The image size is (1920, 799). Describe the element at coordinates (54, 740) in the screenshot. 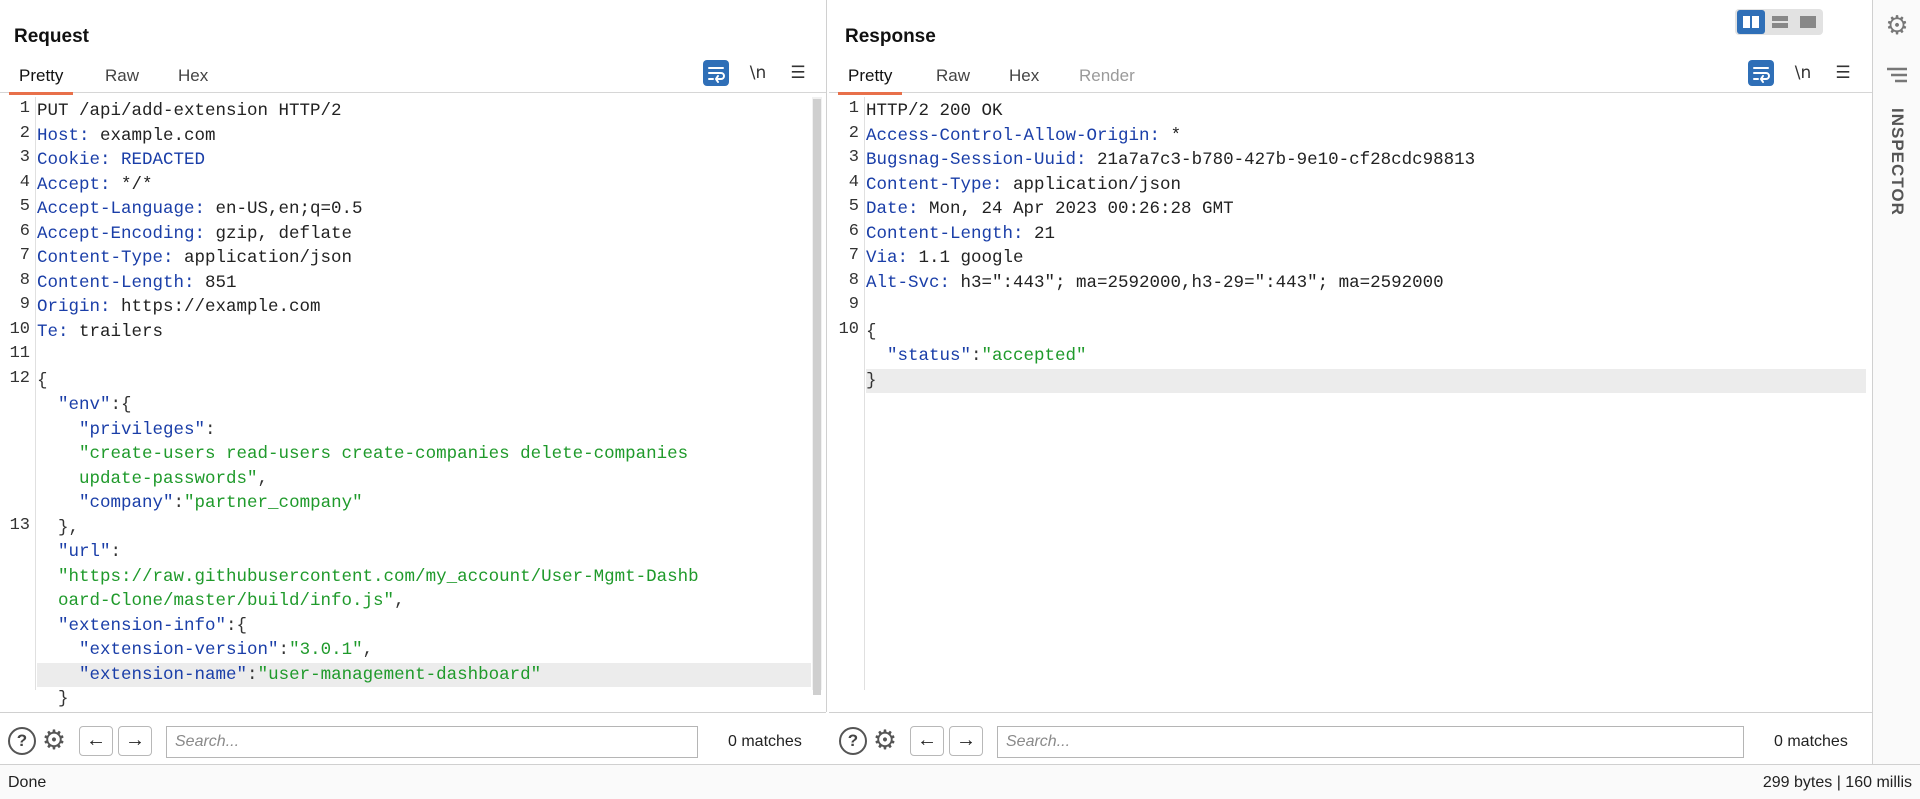

I see `request-search-settings-button: ⚙` at that location.